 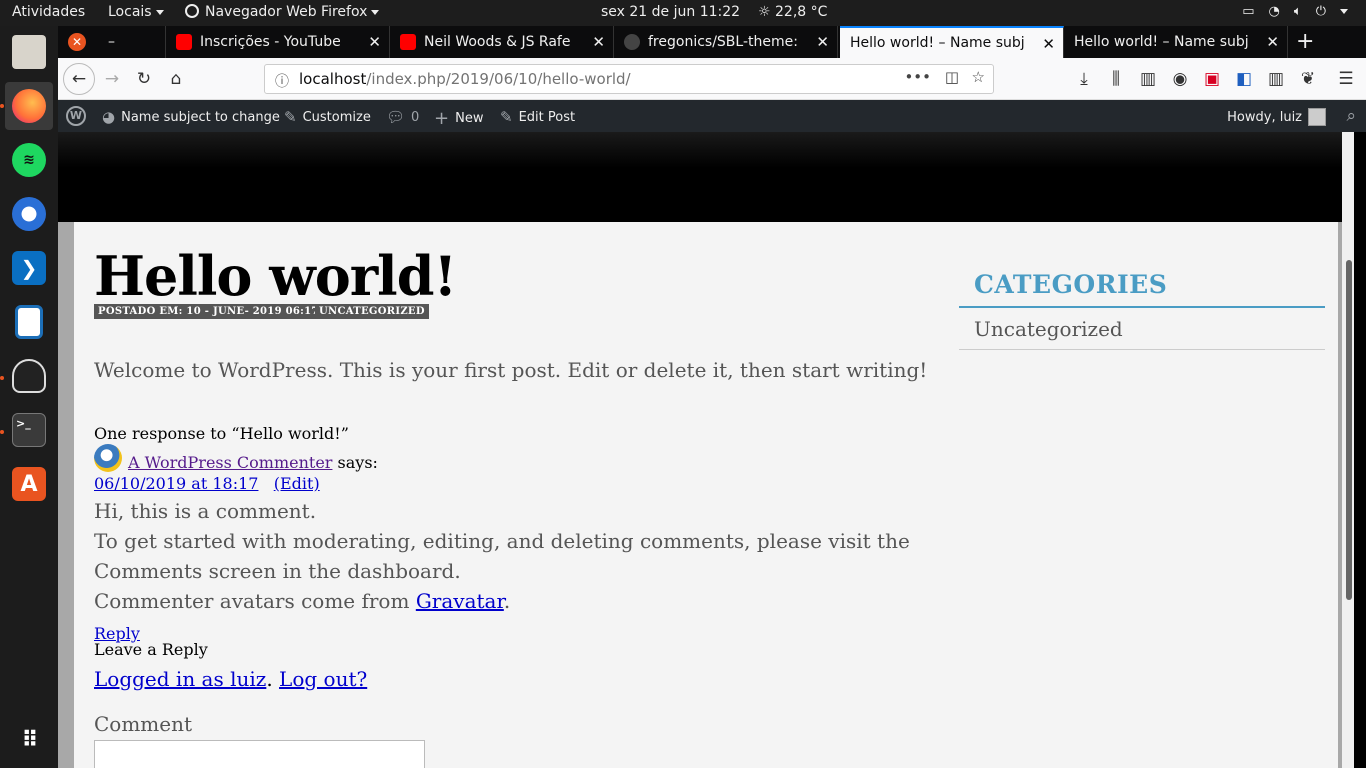 I want to click on page-scrollbar-thumb, so click(x=1349, y=430).